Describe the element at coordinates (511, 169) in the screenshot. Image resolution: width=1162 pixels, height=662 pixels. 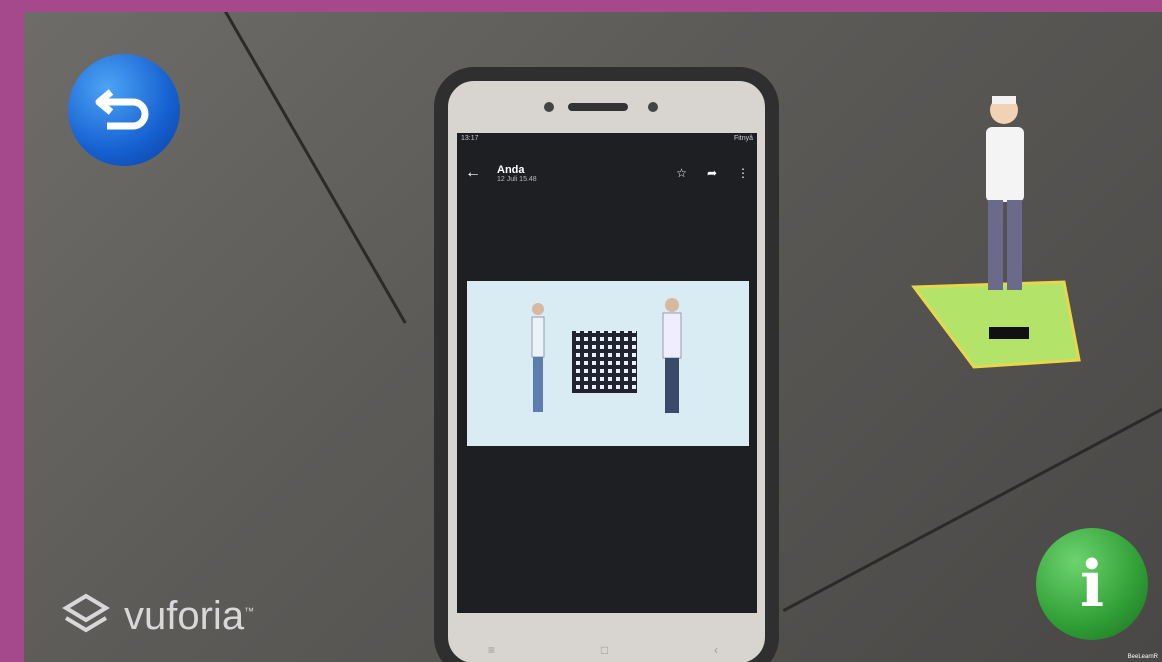
I see `chat-title: Anda` at that location.